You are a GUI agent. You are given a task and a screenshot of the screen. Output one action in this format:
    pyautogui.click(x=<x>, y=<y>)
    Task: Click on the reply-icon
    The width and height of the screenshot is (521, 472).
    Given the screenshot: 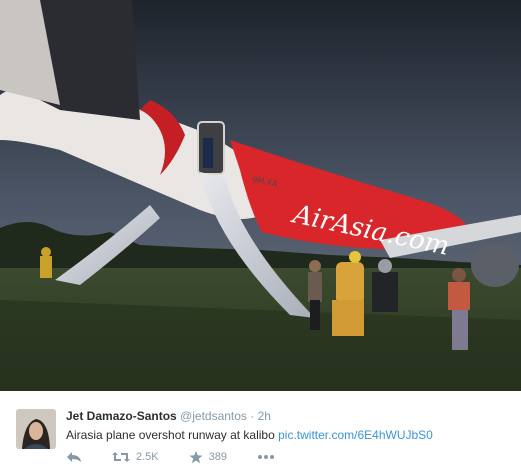 What is the action you would take?
    pyautogui.click(x=74, y=457)
    